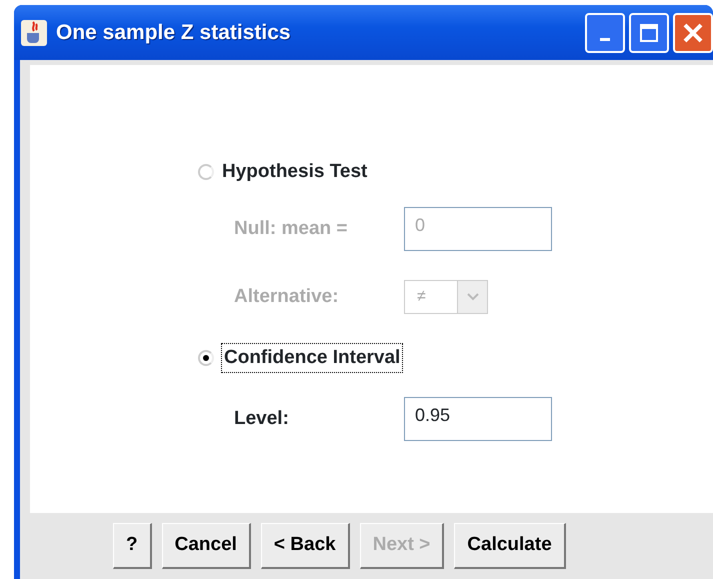  I want to click on help-button: ?, so click(132, 546).